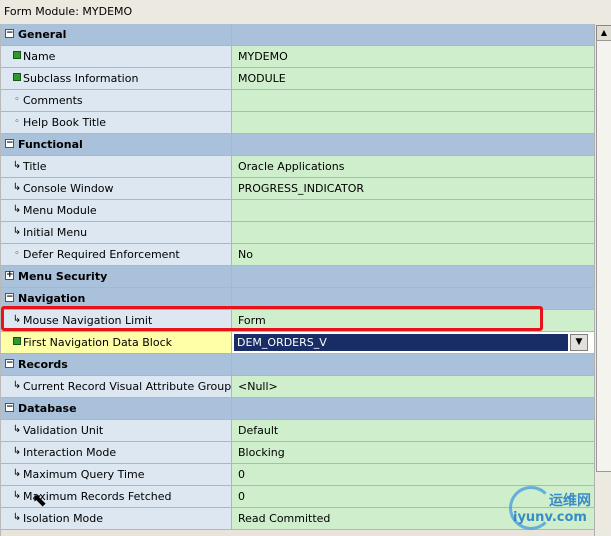  Describe the element at coordinates (241, 496) in the screenshot. I see `property-value: 0` at that location.